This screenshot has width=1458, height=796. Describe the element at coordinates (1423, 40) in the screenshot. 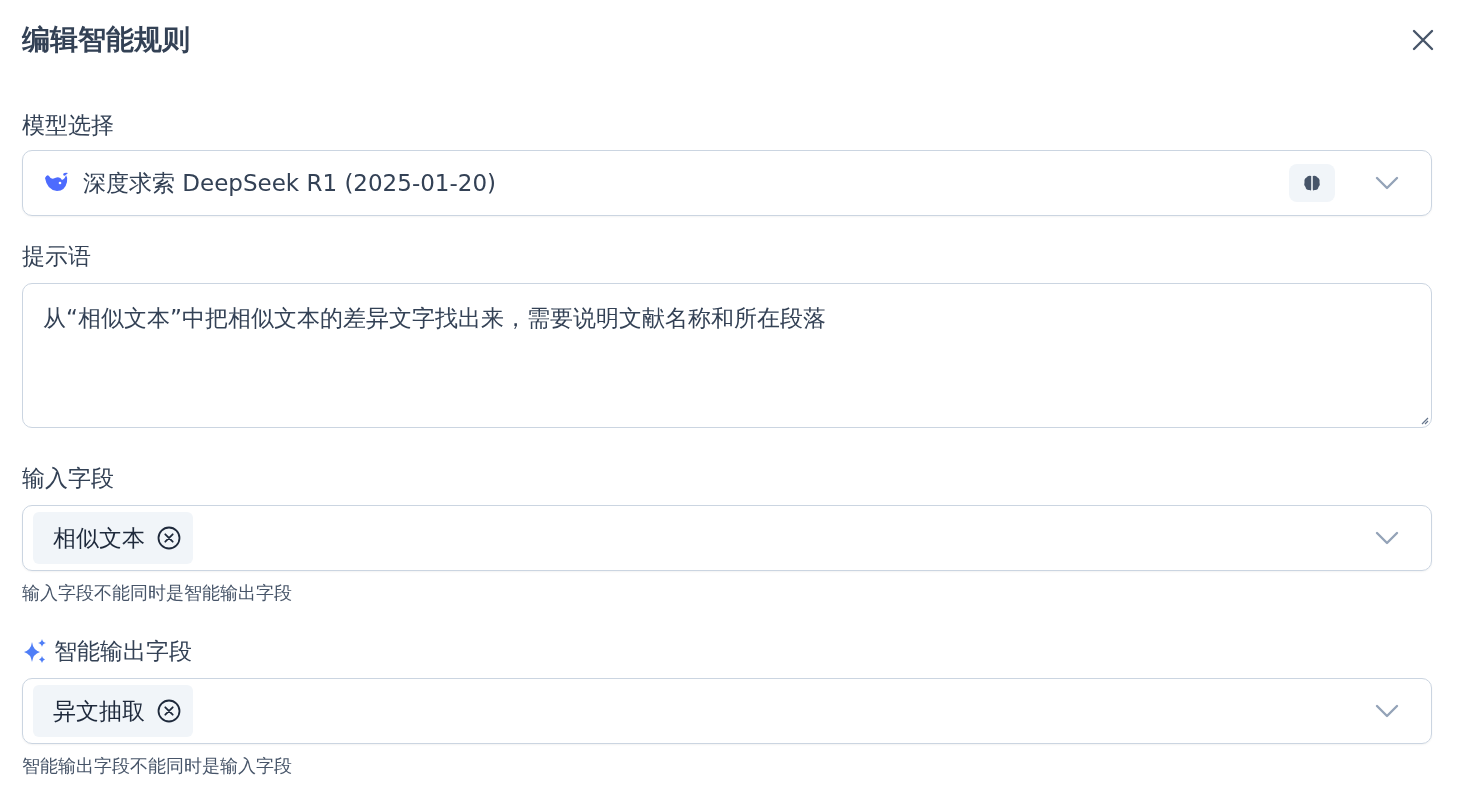

I see `close-icon` at that location.